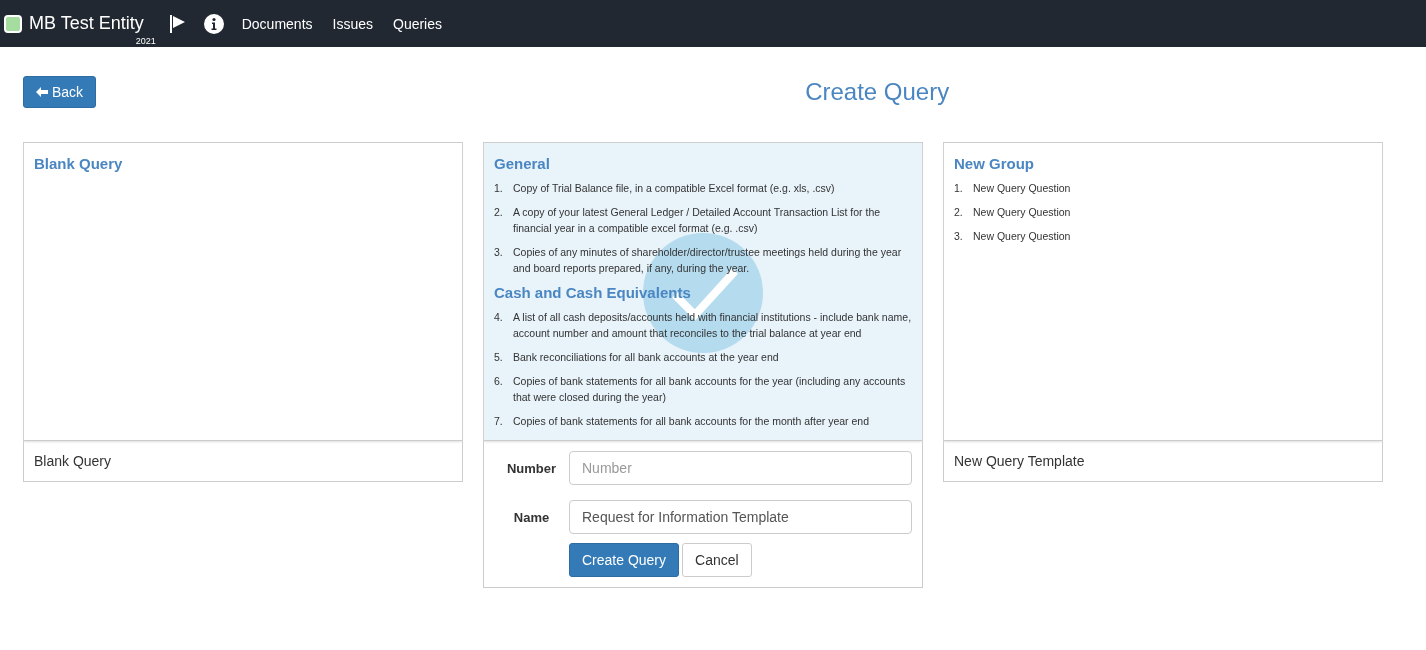 The image size is (1426, 650). Describe the element at coordinates (522, 164) in the screenshot. I see `section-title: General` at that location.